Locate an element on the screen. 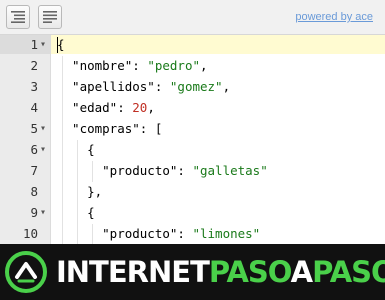 The width and height of the screenshot is (385, 300). string-token: "pedro" is located at coordinates (173, 65).